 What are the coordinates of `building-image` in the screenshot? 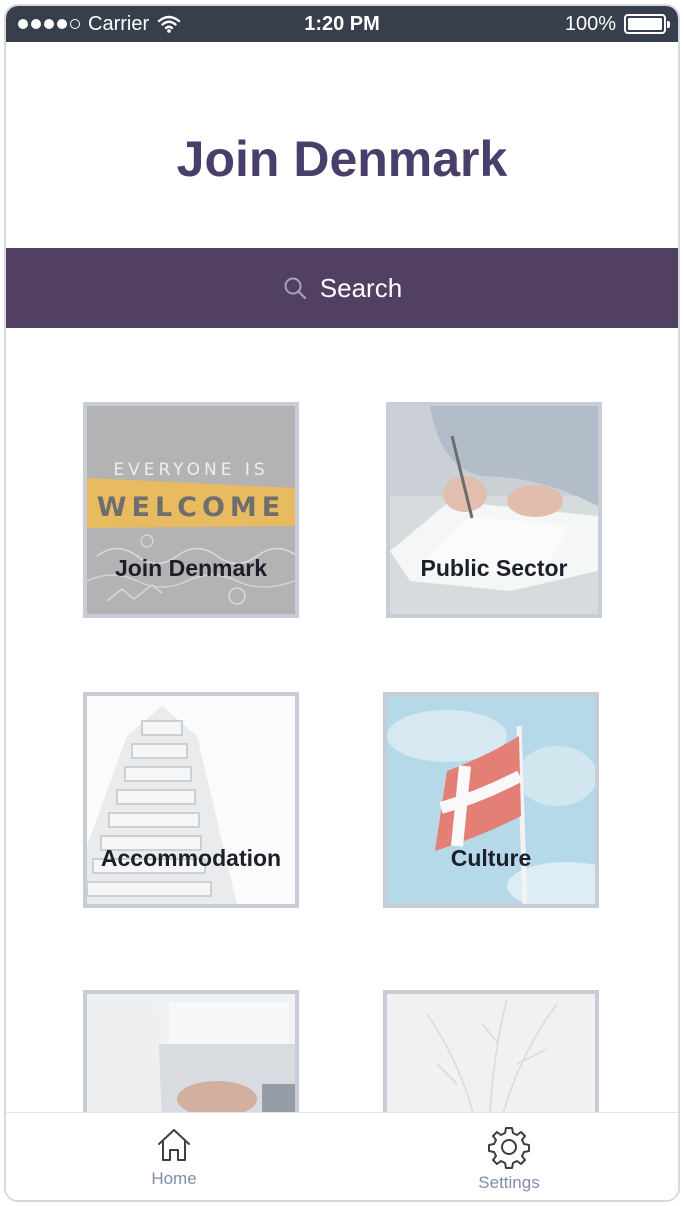 It's located at (191, 800).